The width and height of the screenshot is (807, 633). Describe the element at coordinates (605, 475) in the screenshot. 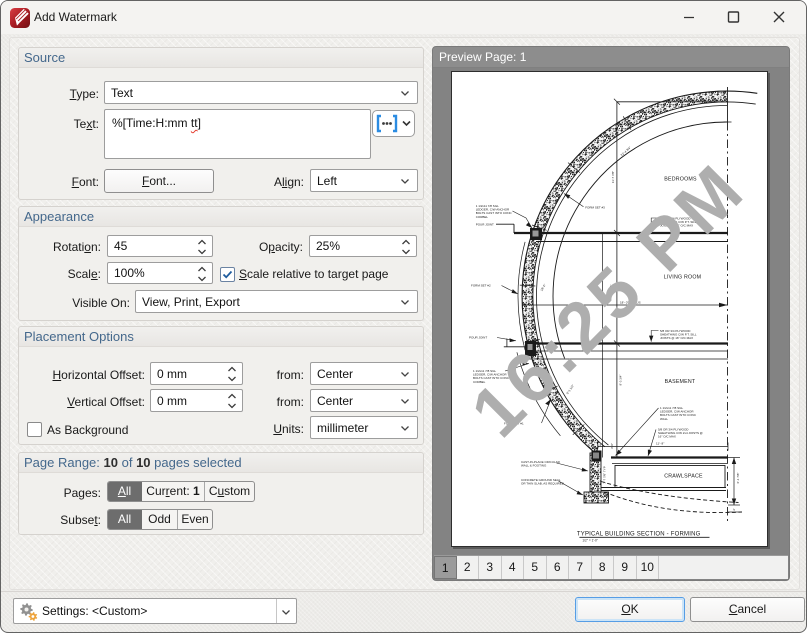

I see `svg-text: 1'-7 7/8" TYP` at that location.